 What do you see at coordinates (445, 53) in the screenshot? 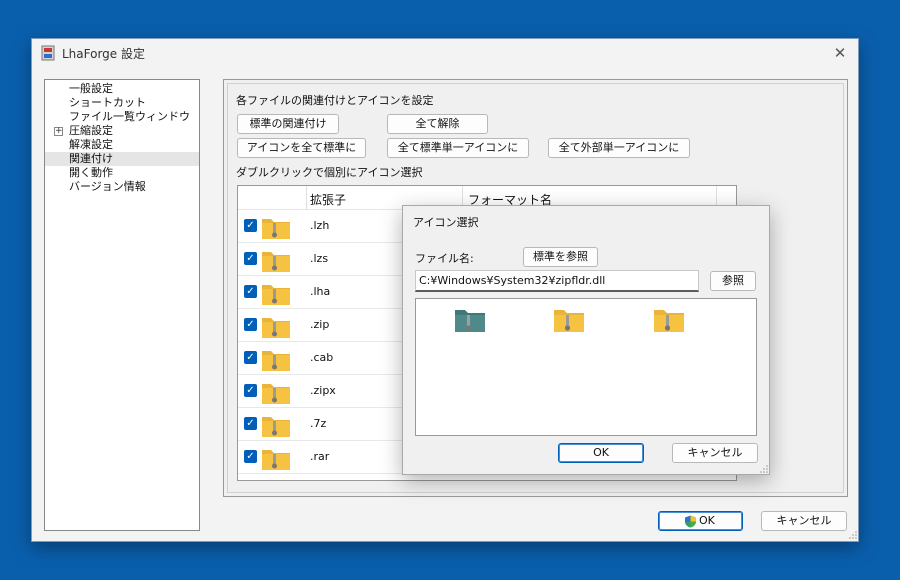
I see `title-bar: LhaForge 設定 ✕` at bounding box center [445, 53].